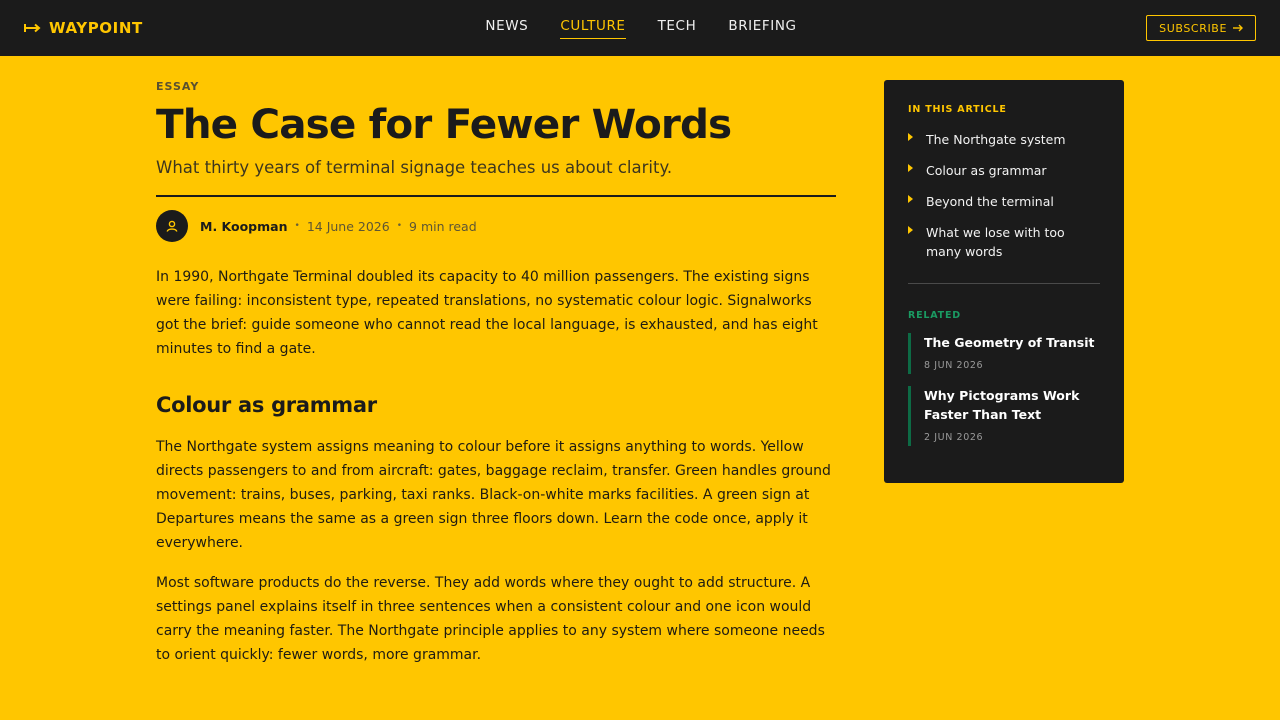  What do you see at coordinates (32, 28) in the screenshot?
I see `arrow-bar-icon` at bounding box center [32, 28].